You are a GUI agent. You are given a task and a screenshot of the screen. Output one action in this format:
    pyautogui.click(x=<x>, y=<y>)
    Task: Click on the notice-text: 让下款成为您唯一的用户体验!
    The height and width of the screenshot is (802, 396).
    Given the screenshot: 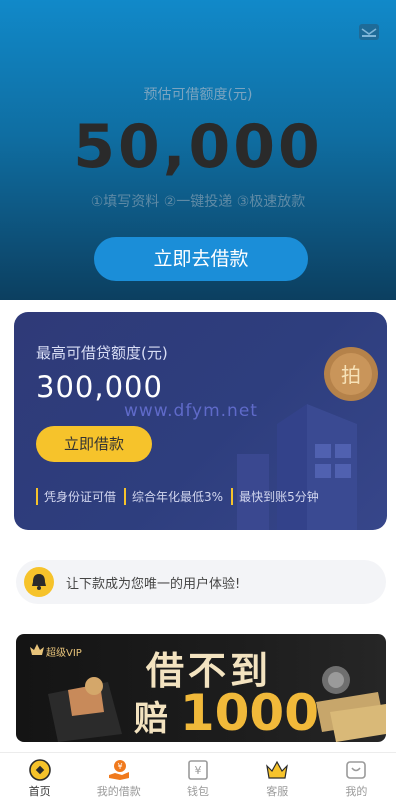 What is the action you would take?
    pyautogui.click(x=153, y=584)
    